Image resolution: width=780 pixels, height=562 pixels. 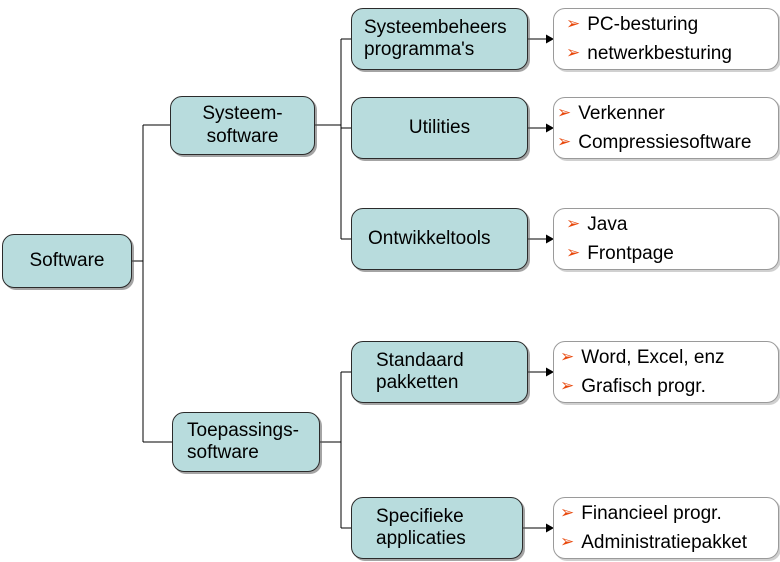 I want to click on node-utilities-label: Utilities, so click(x=439, y=127).